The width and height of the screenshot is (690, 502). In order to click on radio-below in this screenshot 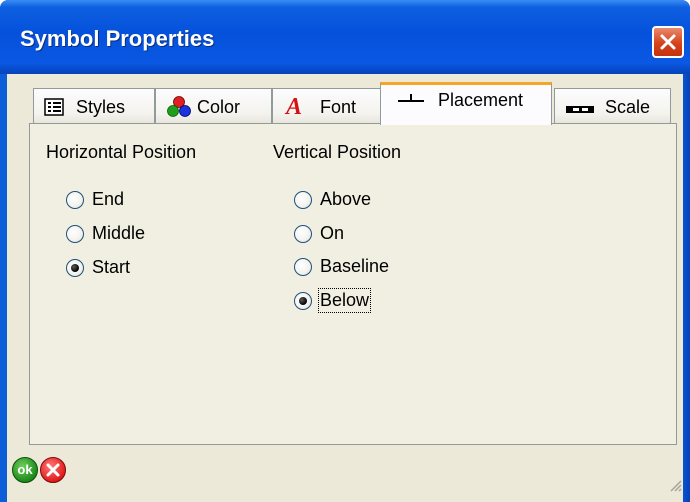, I will do `click(303, 301)`.